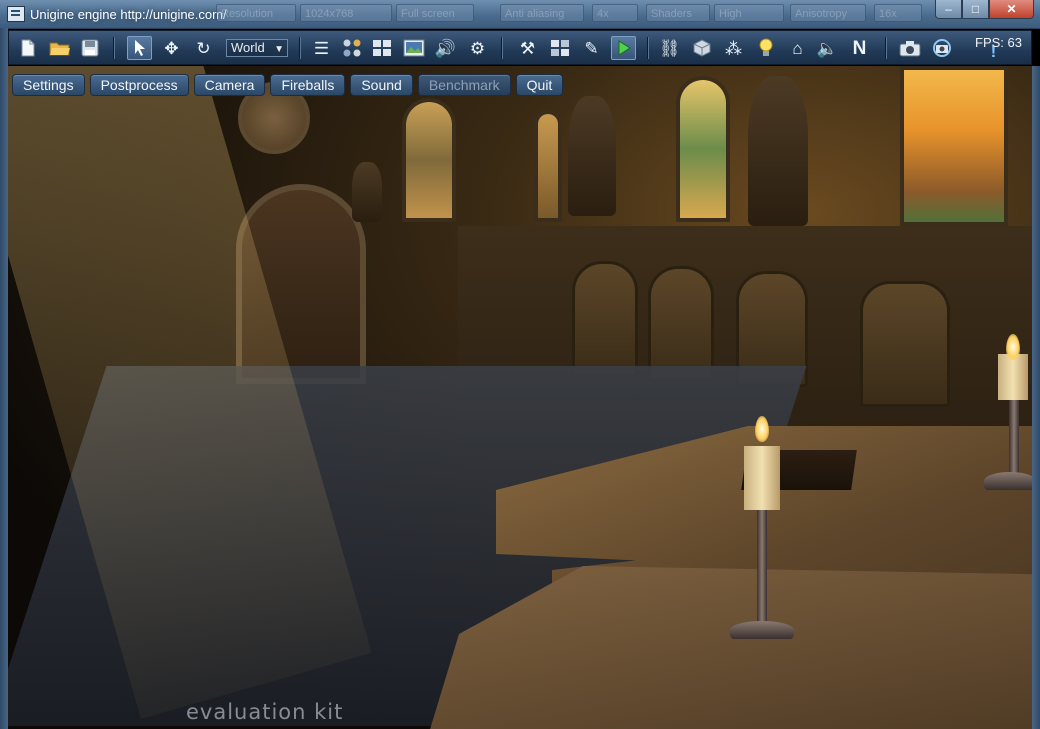 Image resolution: width=1040 pixels, height=729 pixels. I want to click on cube-scene-icon: ⌂, so click(797, 48).